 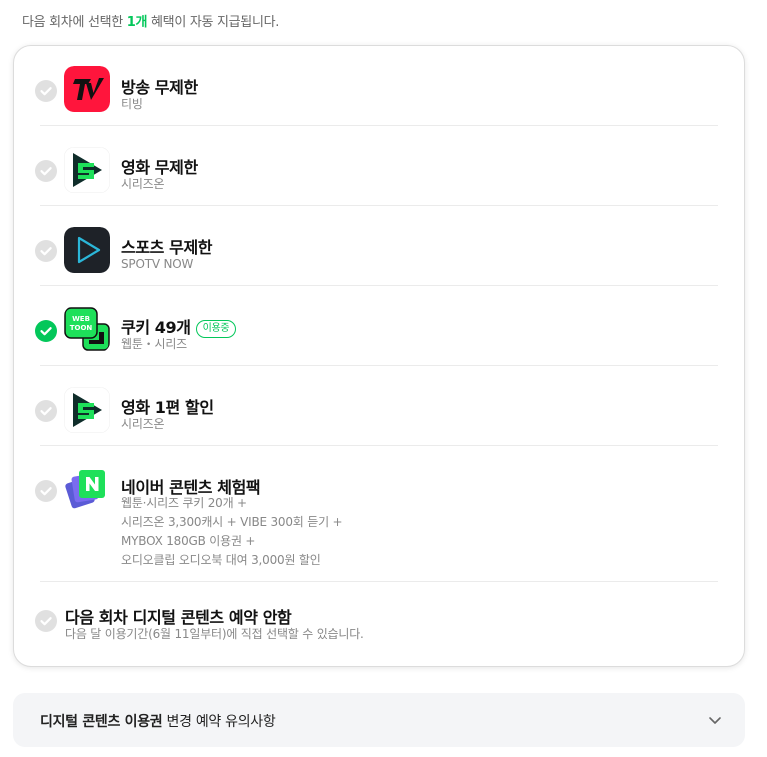 What do you see at coordinates (216, 329) in the screenshot?
I see `in-use-badge: 이용중` at bounding box center [216, 329].